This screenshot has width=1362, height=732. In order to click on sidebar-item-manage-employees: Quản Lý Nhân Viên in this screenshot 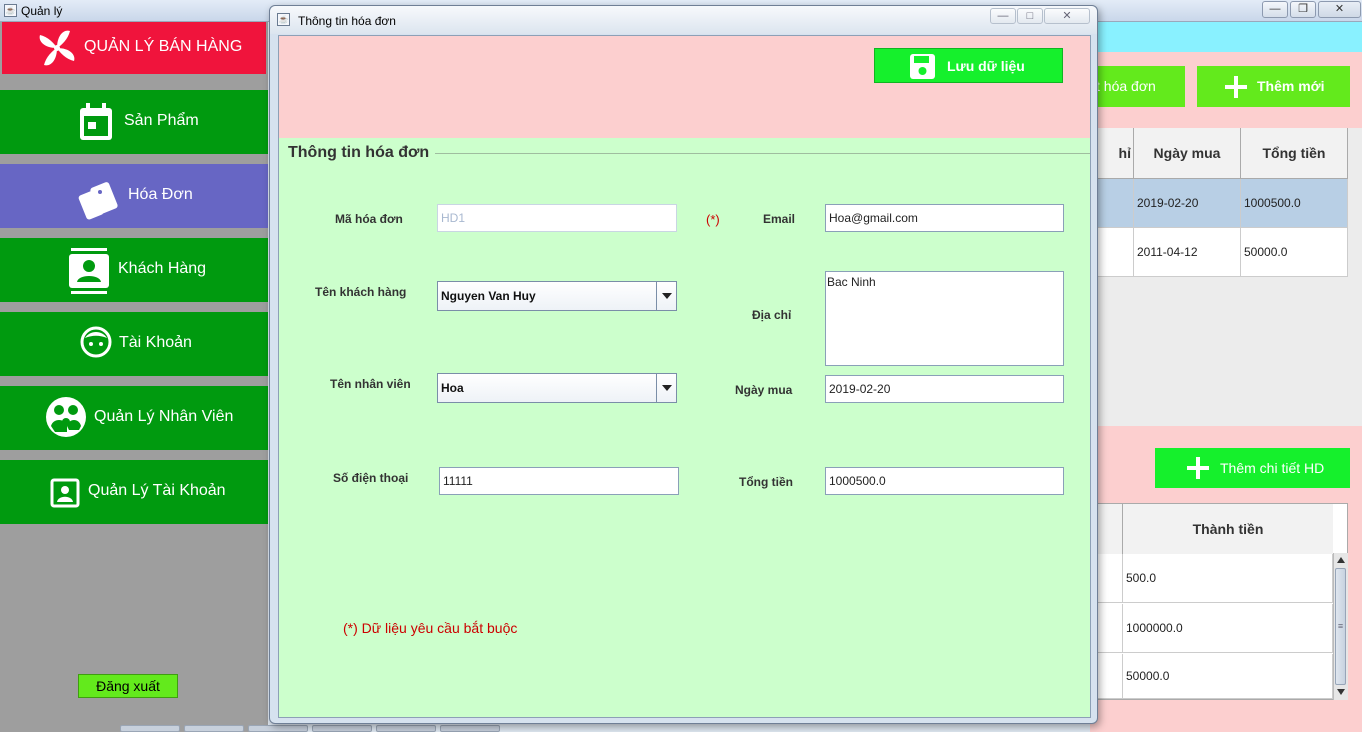, I will do `click(134, 418)`.